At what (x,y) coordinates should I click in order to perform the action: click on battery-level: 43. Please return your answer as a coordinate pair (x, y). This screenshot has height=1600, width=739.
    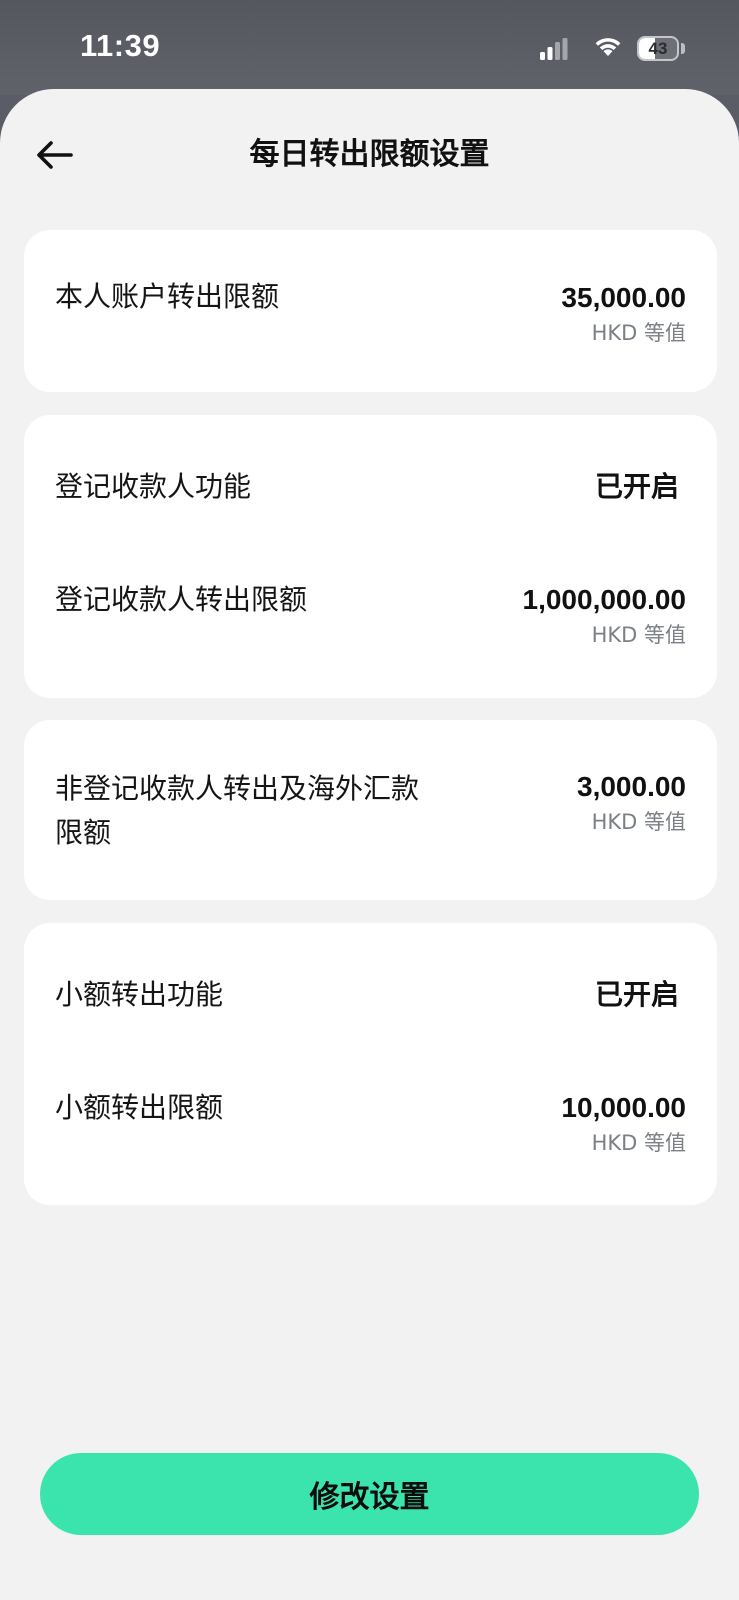
    Looking at the image, I should click on (658, 48).